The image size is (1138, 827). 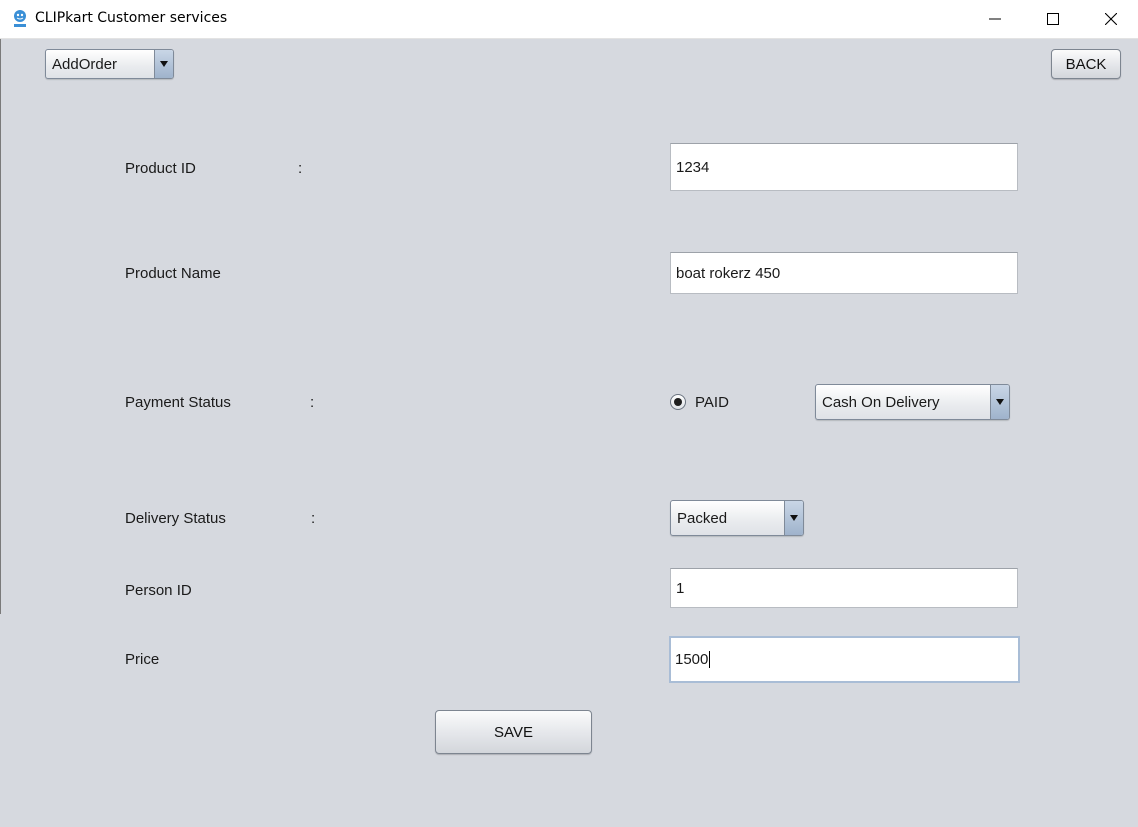 What do you see at coordinates (300, 168) in the screenshot?
I see `product-id-colon: :` at bounding box center [300, 168].